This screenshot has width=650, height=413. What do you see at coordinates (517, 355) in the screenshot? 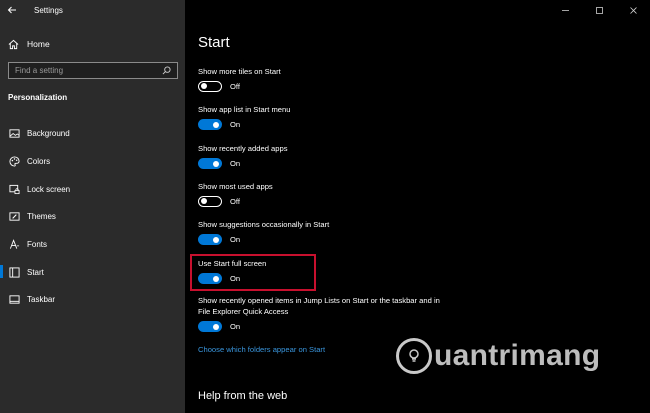
I see `watermark-text: uantrimang` at bounding box center [517, 355].